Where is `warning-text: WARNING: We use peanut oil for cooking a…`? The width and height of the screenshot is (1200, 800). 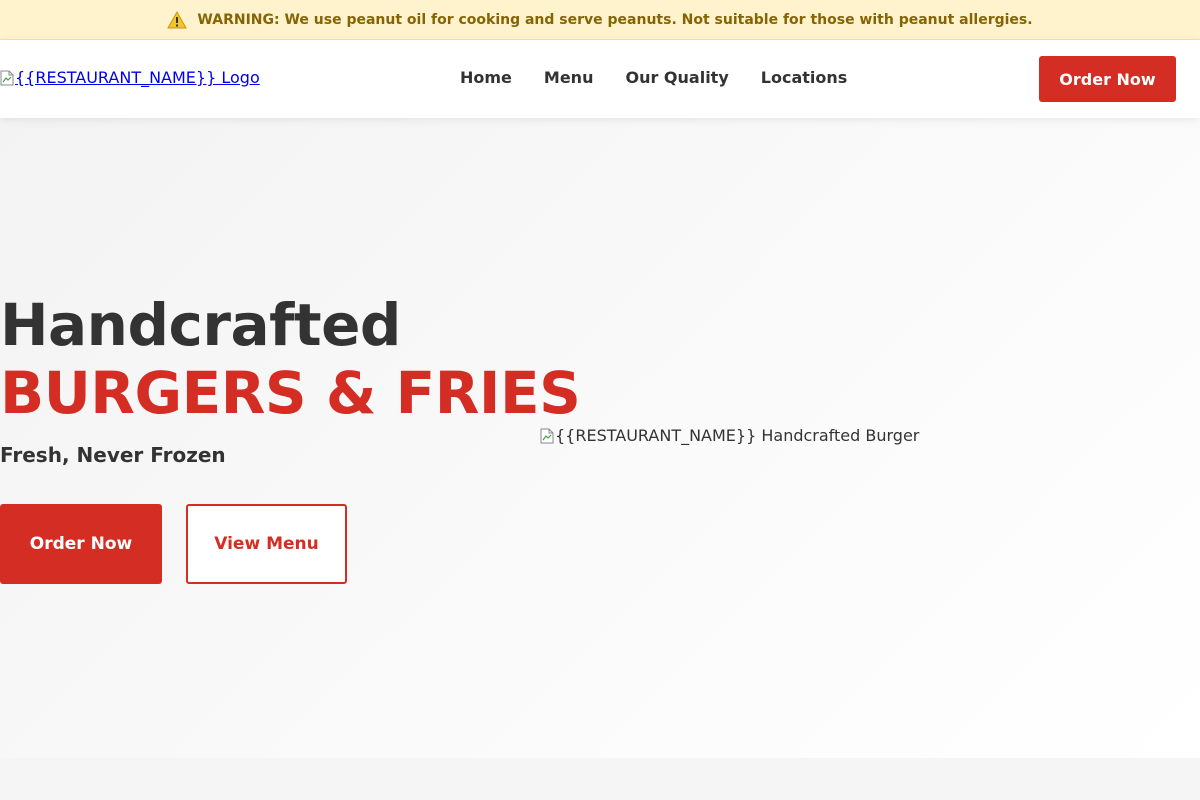
warning-text: WARNING: We use peanut oil for cooking a… is located at coordinates (615, 19).